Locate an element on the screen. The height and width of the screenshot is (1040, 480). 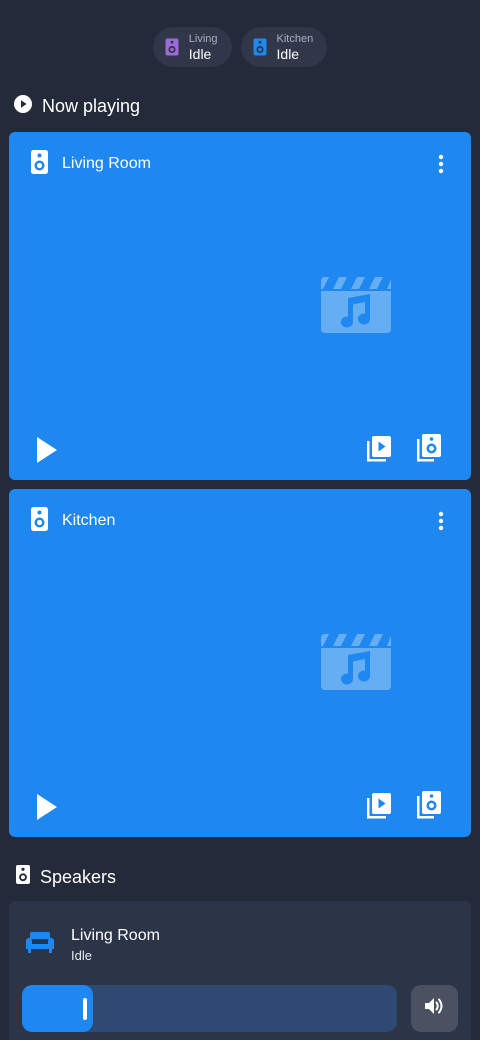
section-title: Now playing is located at coordinates (91, 106).